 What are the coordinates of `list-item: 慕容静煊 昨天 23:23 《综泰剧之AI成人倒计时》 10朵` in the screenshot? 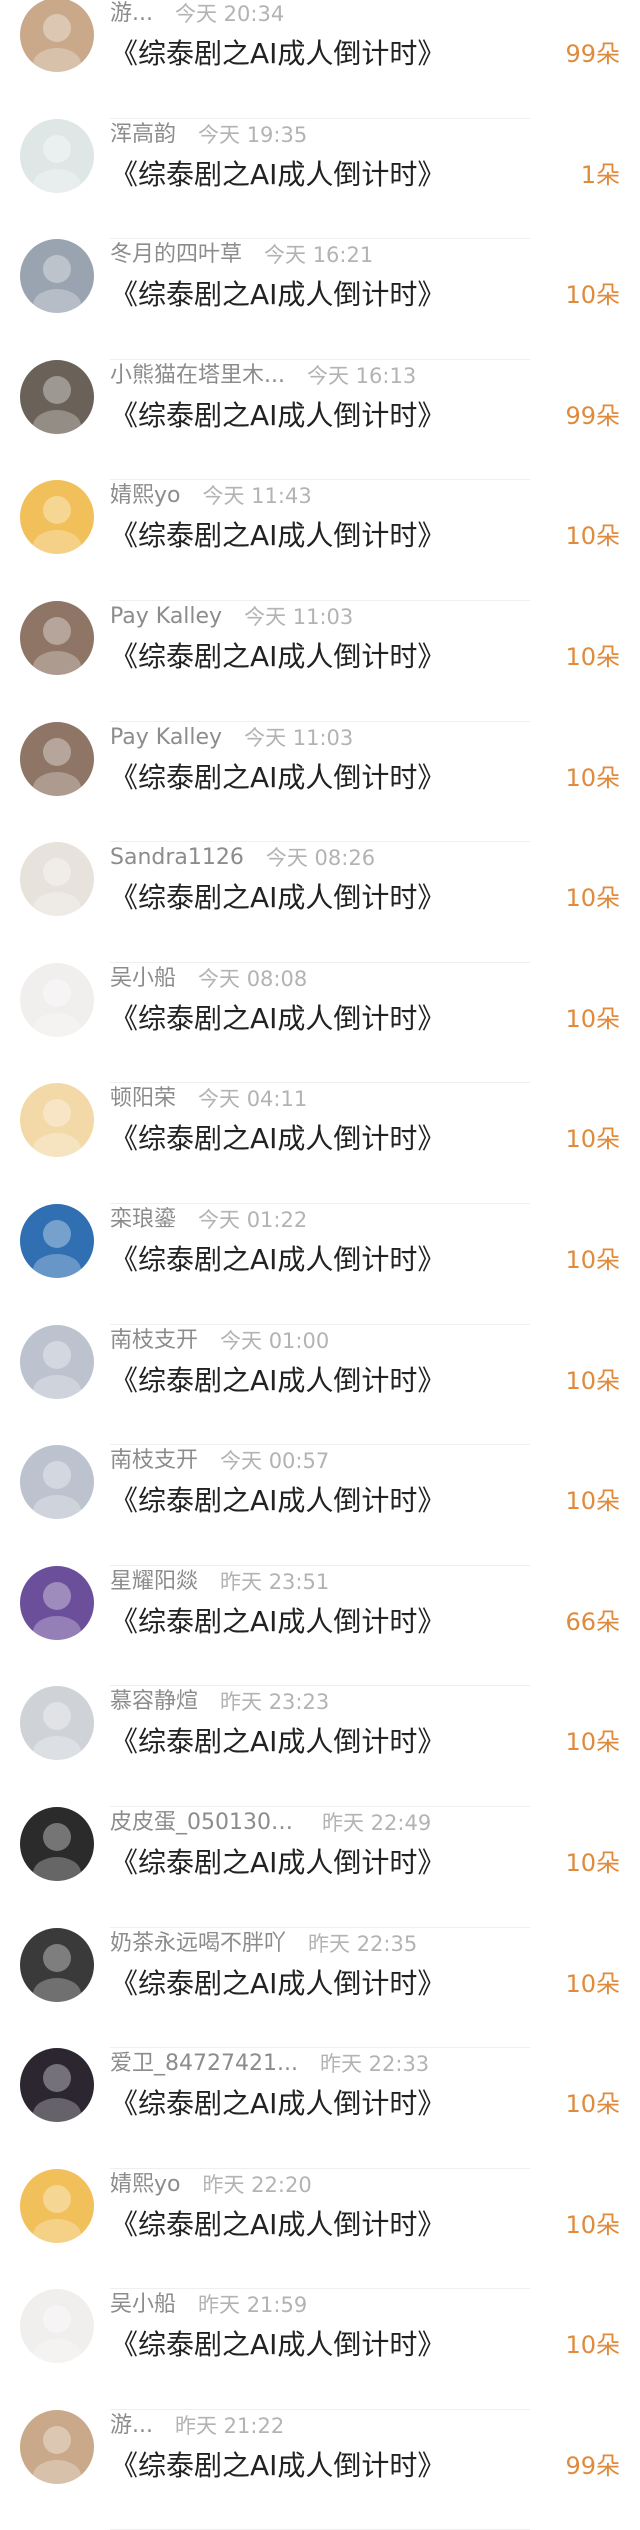 It's located at (320, 1746).